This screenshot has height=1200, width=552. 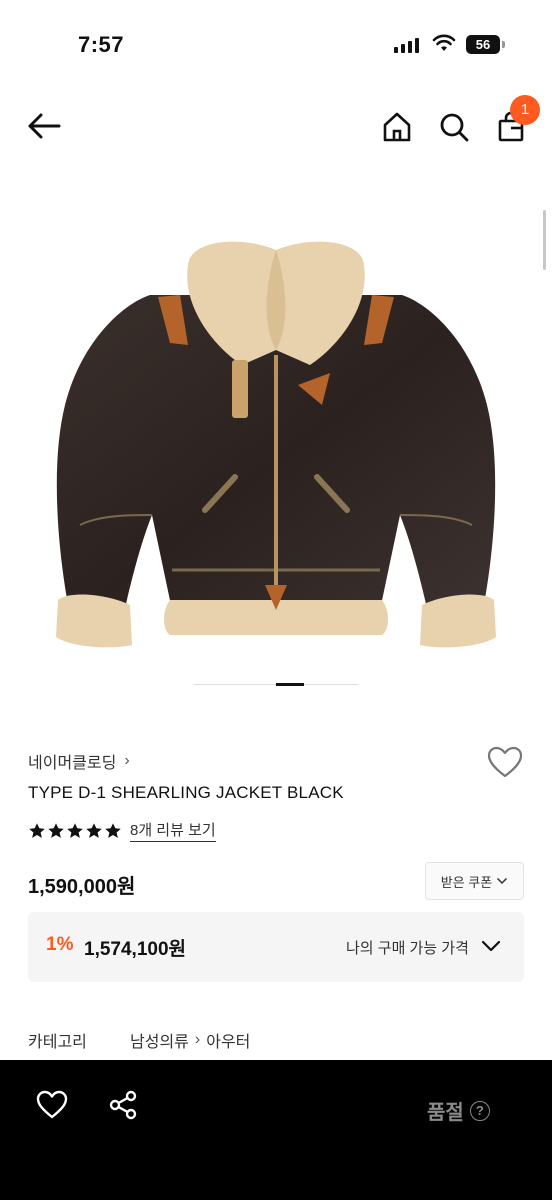 What do you see at coordinates (445, 1113) in the screenshot?
I see `sold-out-label: 품절` at bounding box center [445, 1113].